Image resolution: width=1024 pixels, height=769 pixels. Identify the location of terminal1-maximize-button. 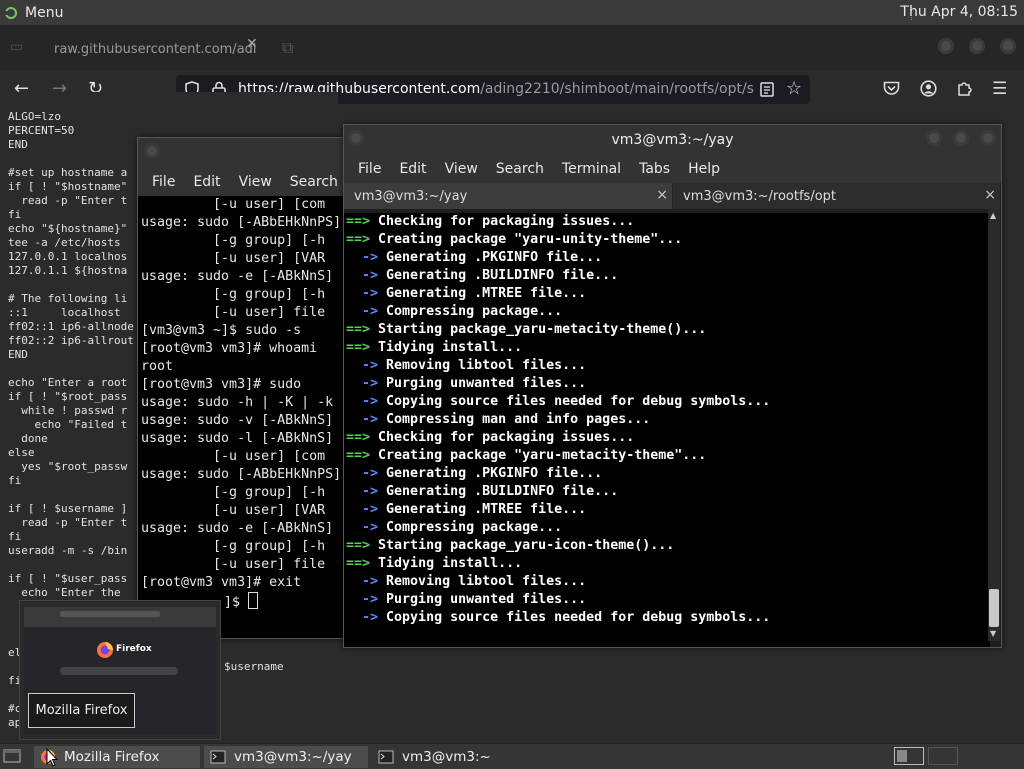
(961, 138).